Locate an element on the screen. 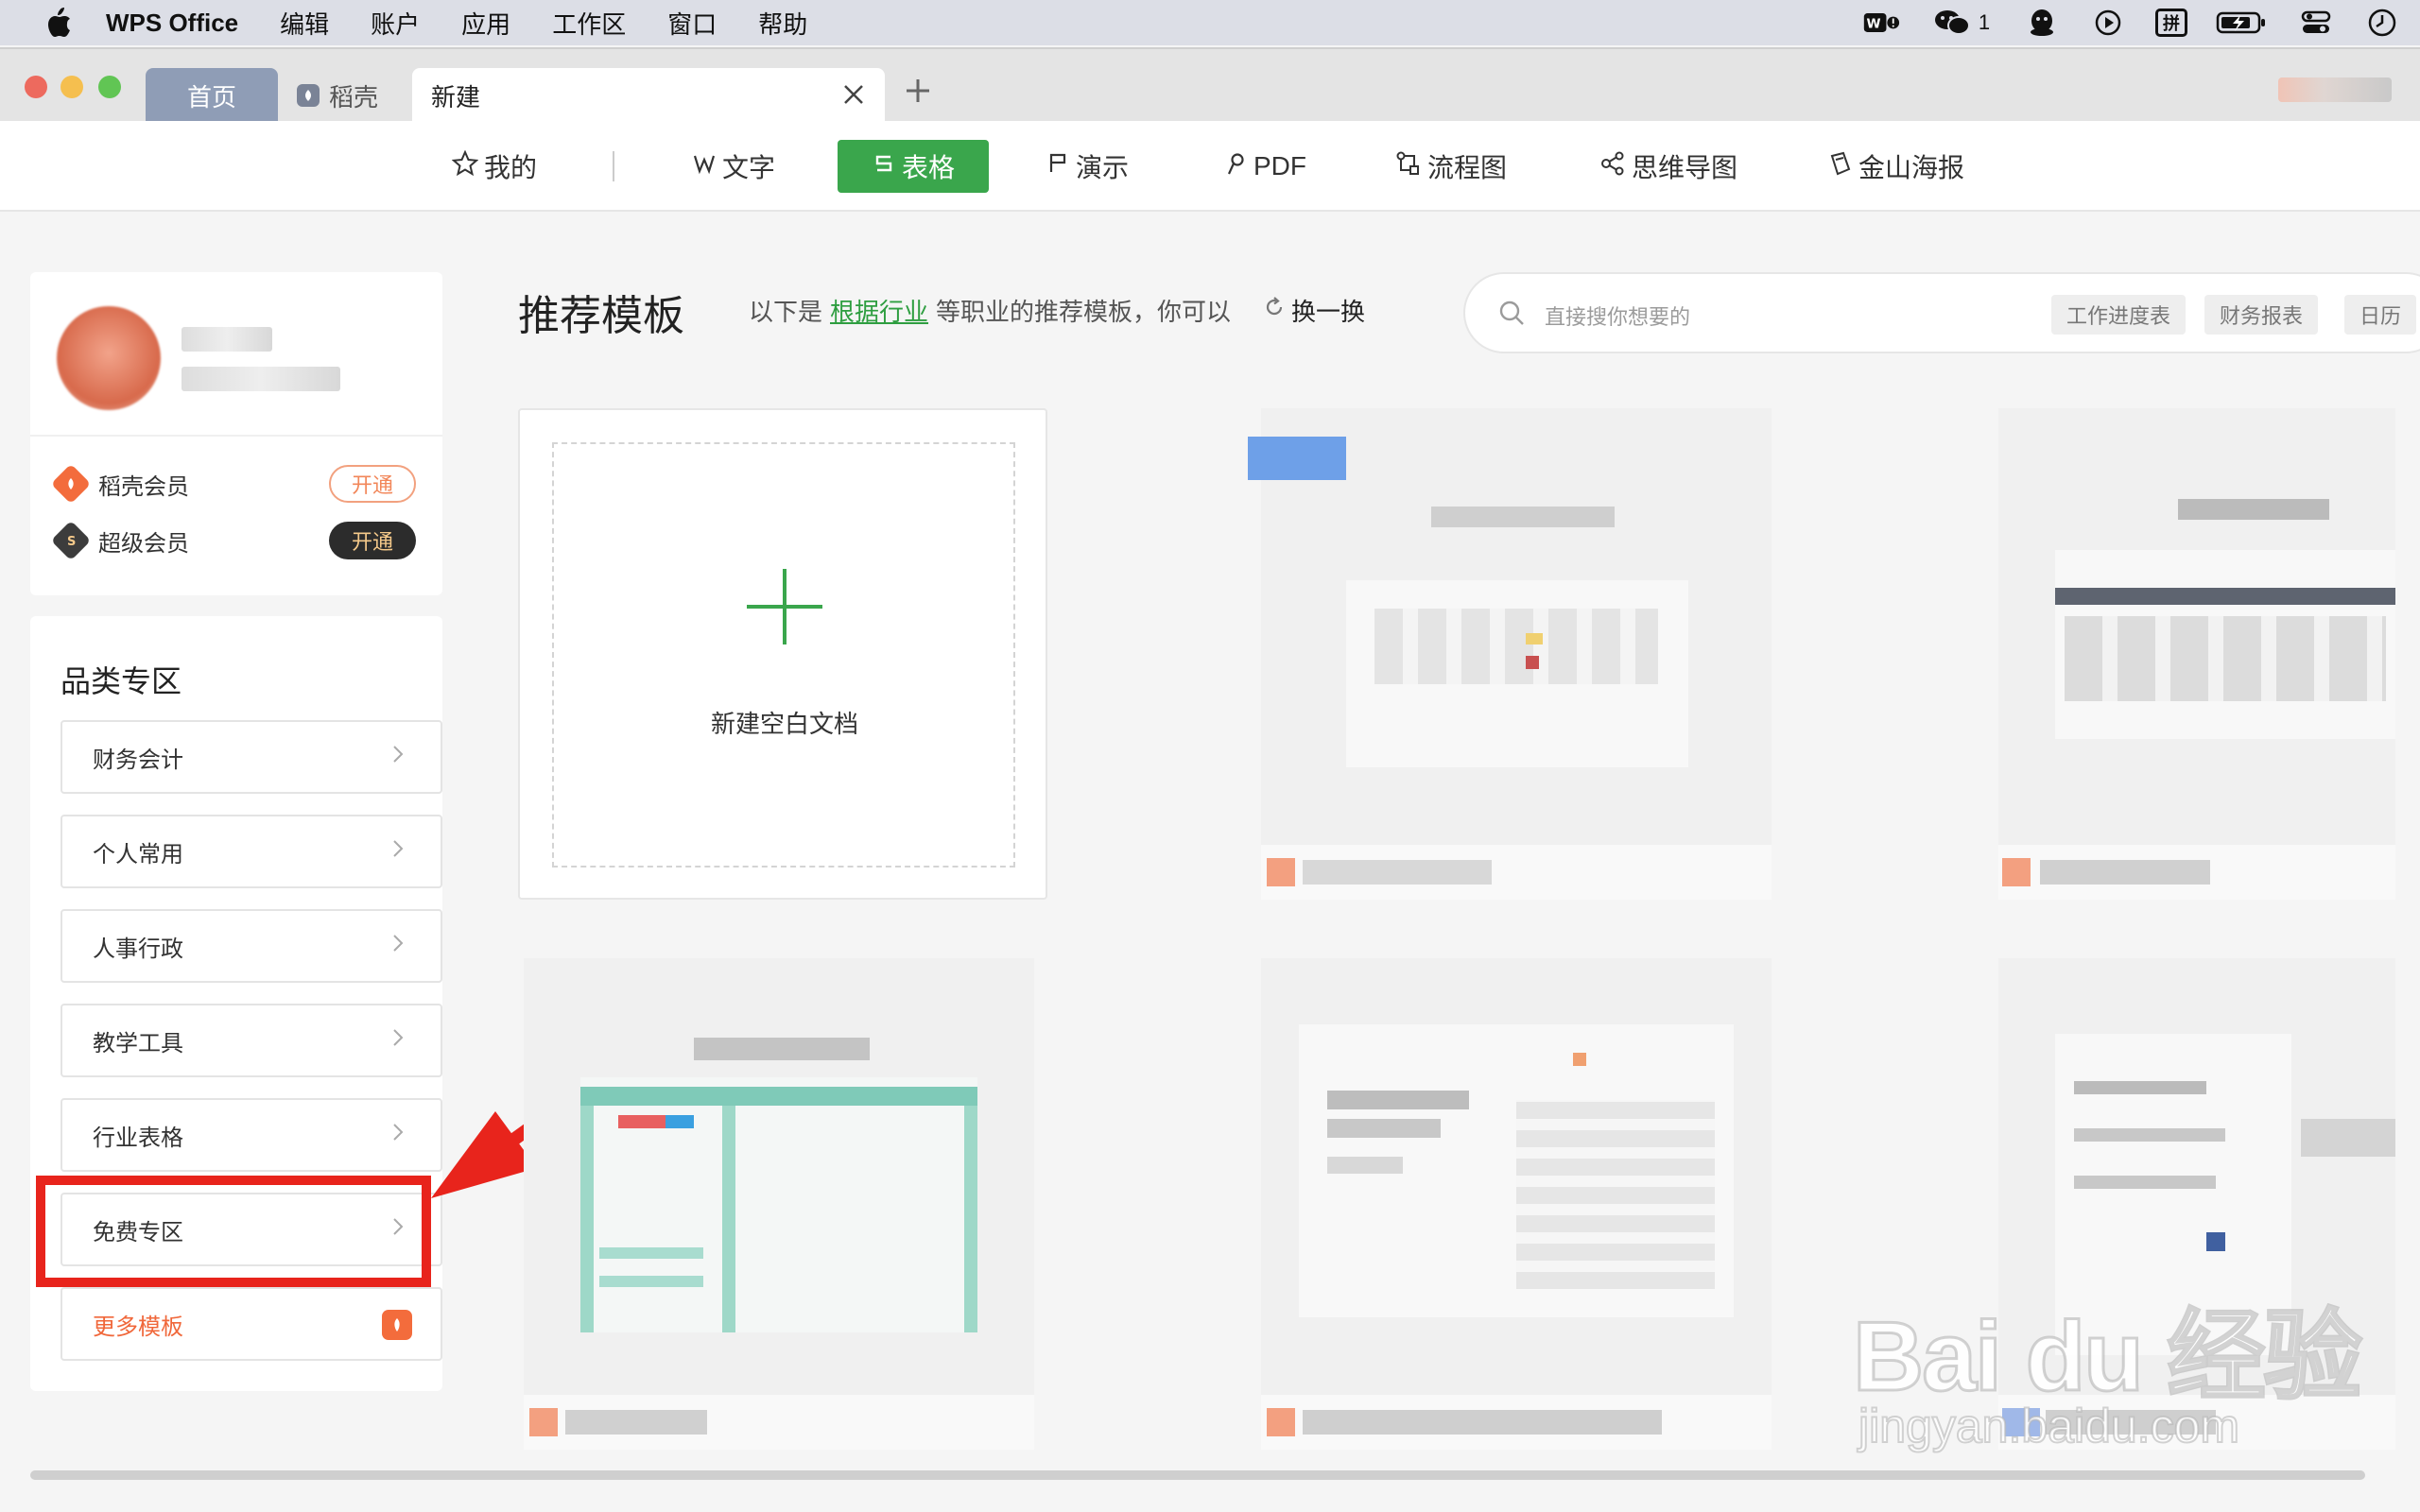 This screenshot has height=1512, width=2420. refresh-icon is located at coordinates (1274, 310).